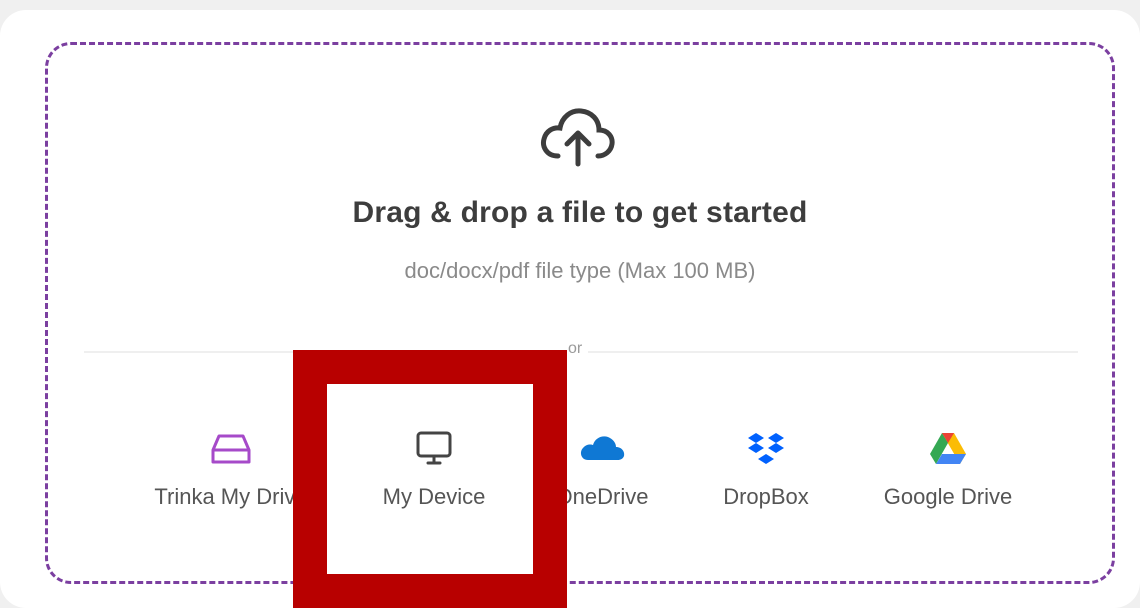 The height and width of the screenshot is (608, 1140). I want to click on source-label: Trinka My Drive, so click(231, 496).